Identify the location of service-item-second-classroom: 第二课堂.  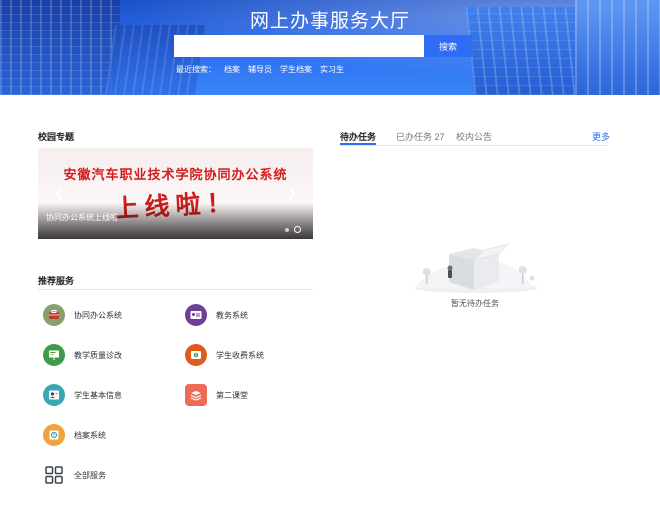
(216, 395).